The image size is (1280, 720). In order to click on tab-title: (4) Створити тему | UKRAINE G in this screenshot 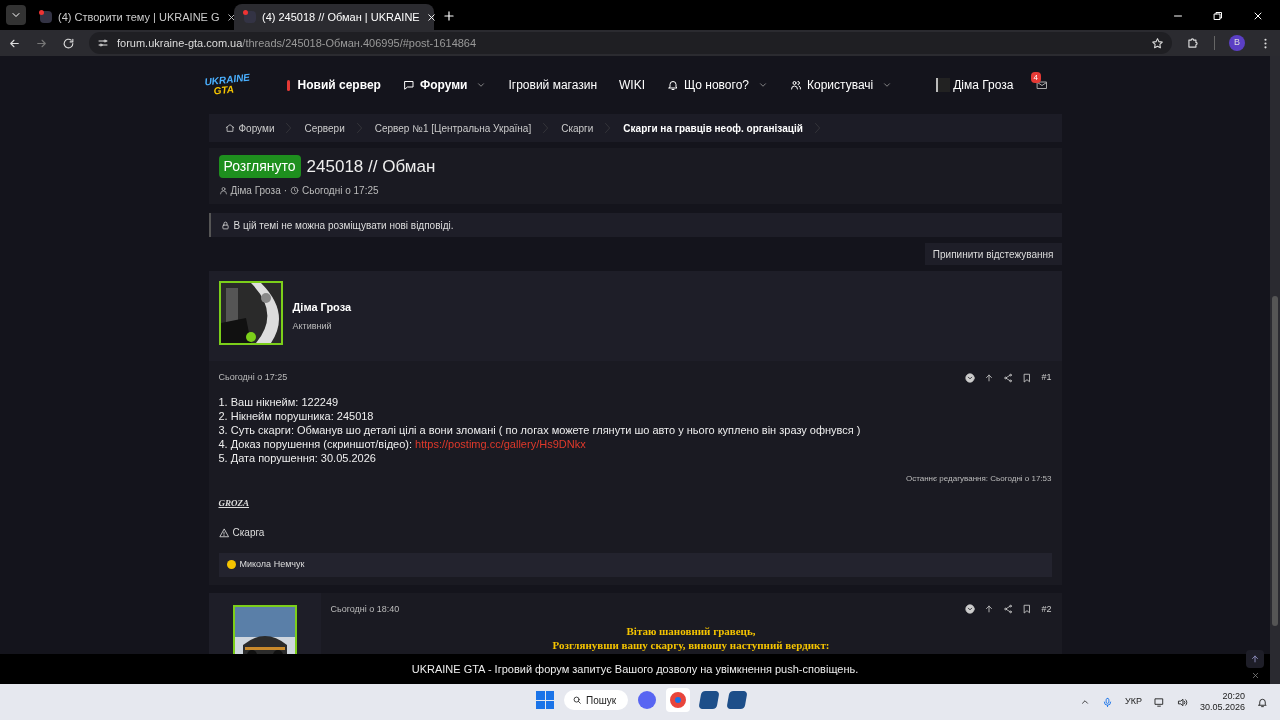, I will do `click(139, 17)`.